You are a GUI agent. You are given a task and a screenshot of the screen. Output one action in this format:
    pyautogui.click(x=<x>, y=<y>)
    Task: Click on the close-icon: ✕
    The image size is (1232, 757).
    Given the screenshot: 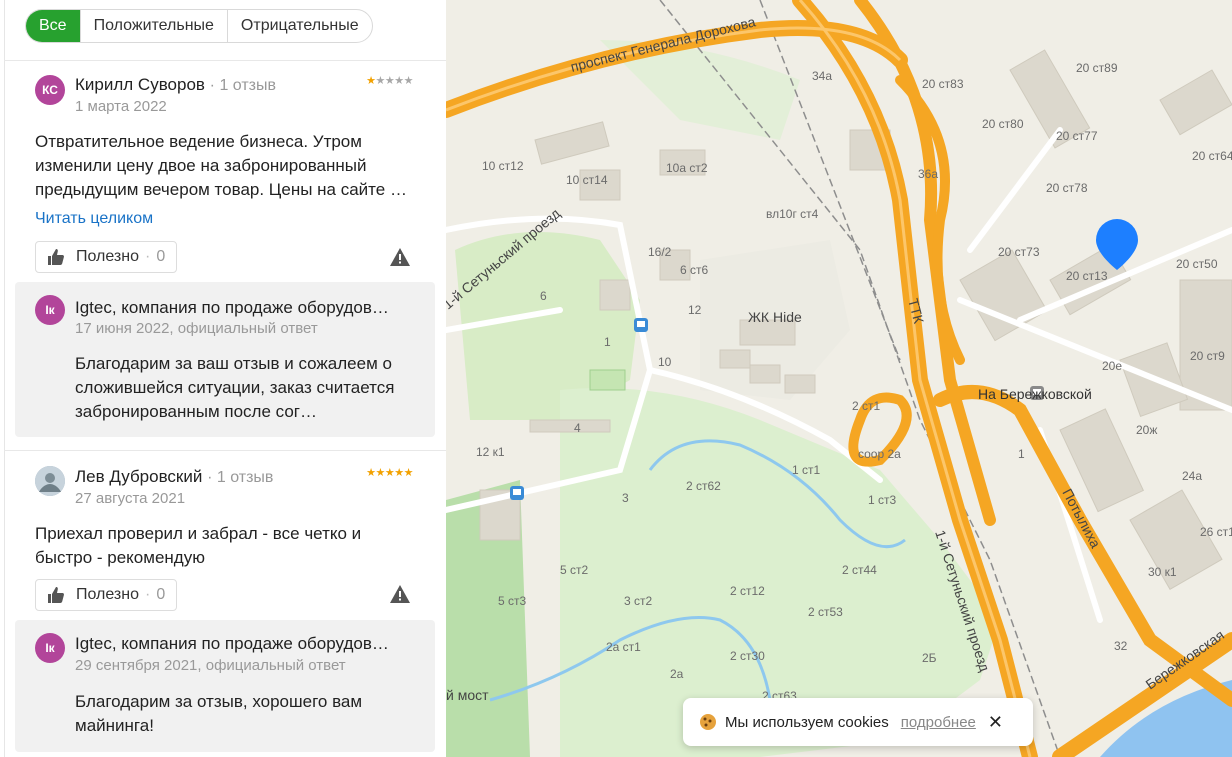 What is the action you would take?
    pyautogui.click(x=995, y=722)
    